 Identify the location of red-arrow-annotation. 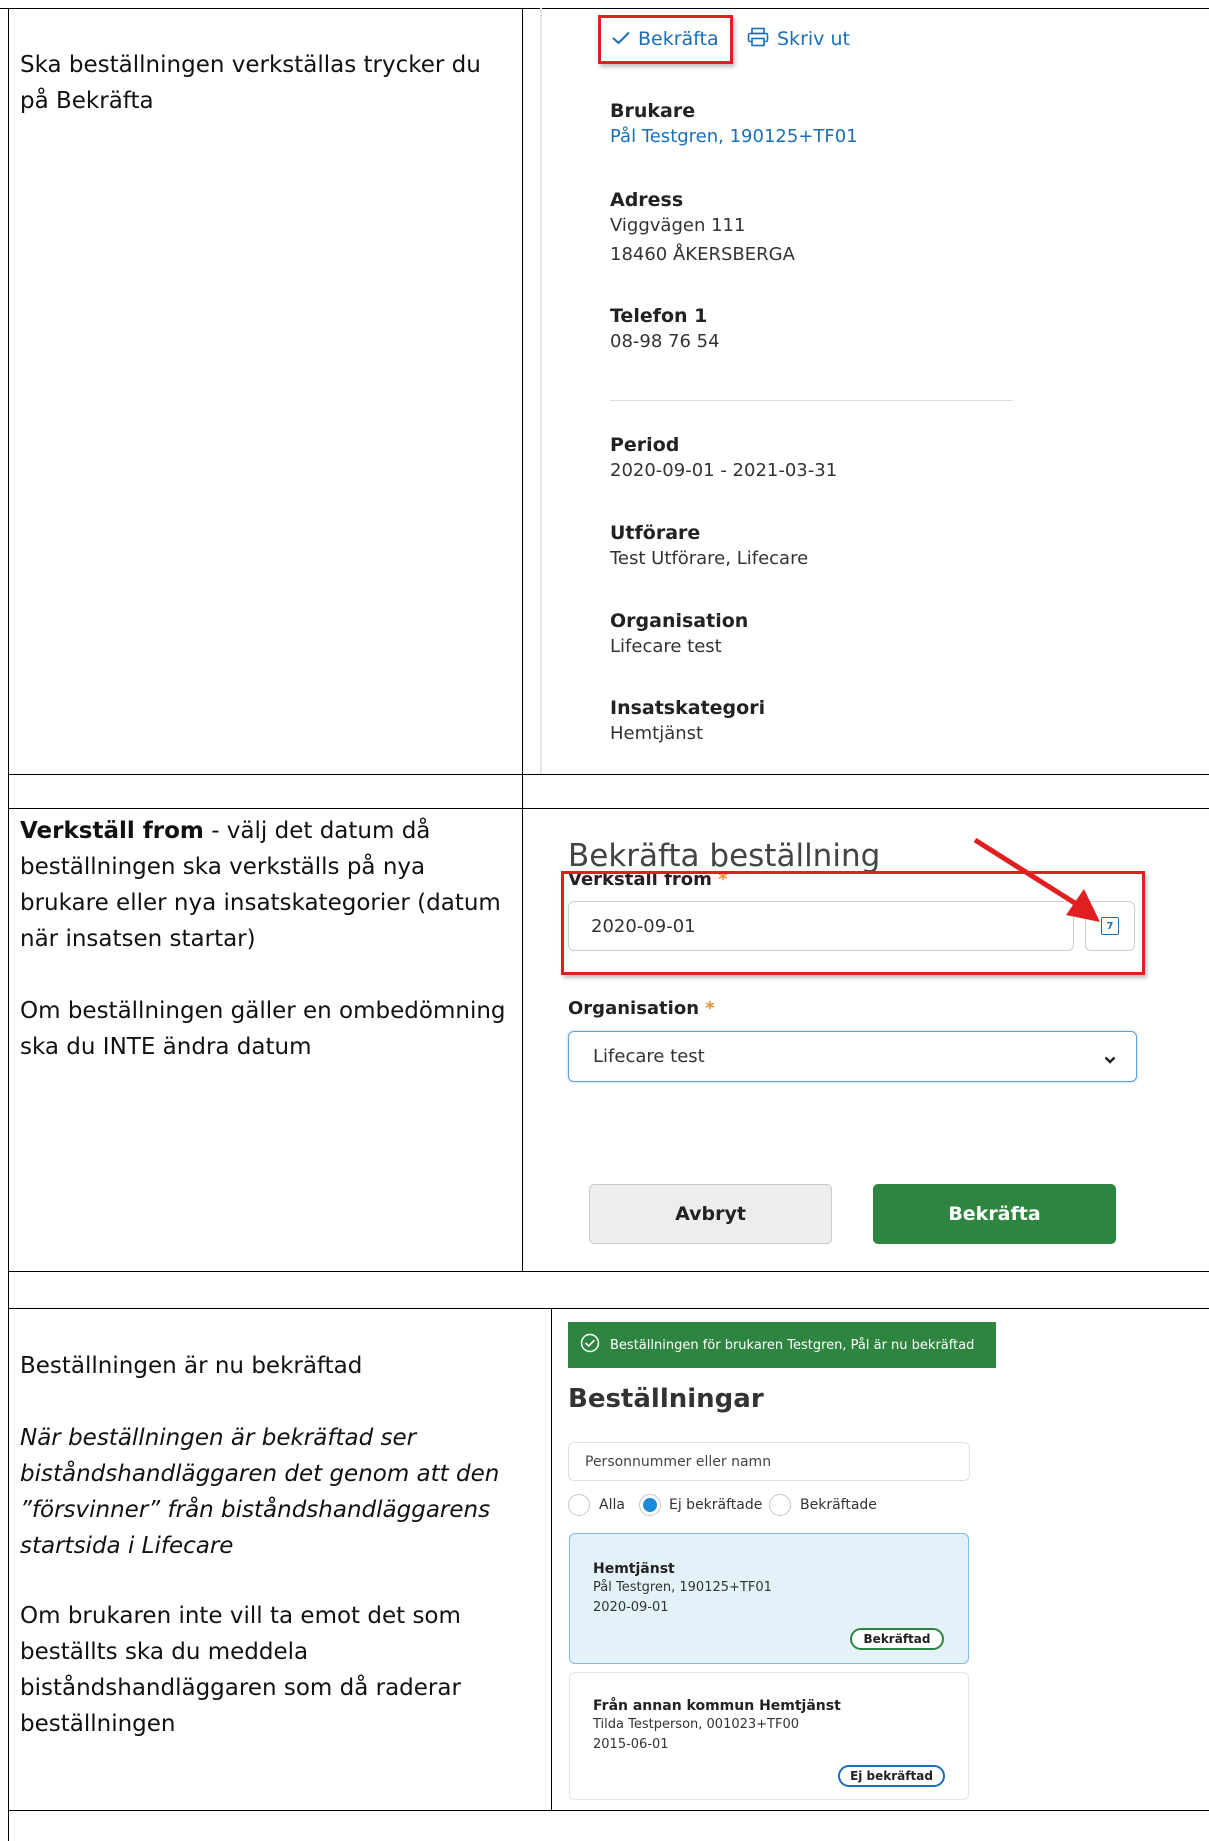
(1036, 879).